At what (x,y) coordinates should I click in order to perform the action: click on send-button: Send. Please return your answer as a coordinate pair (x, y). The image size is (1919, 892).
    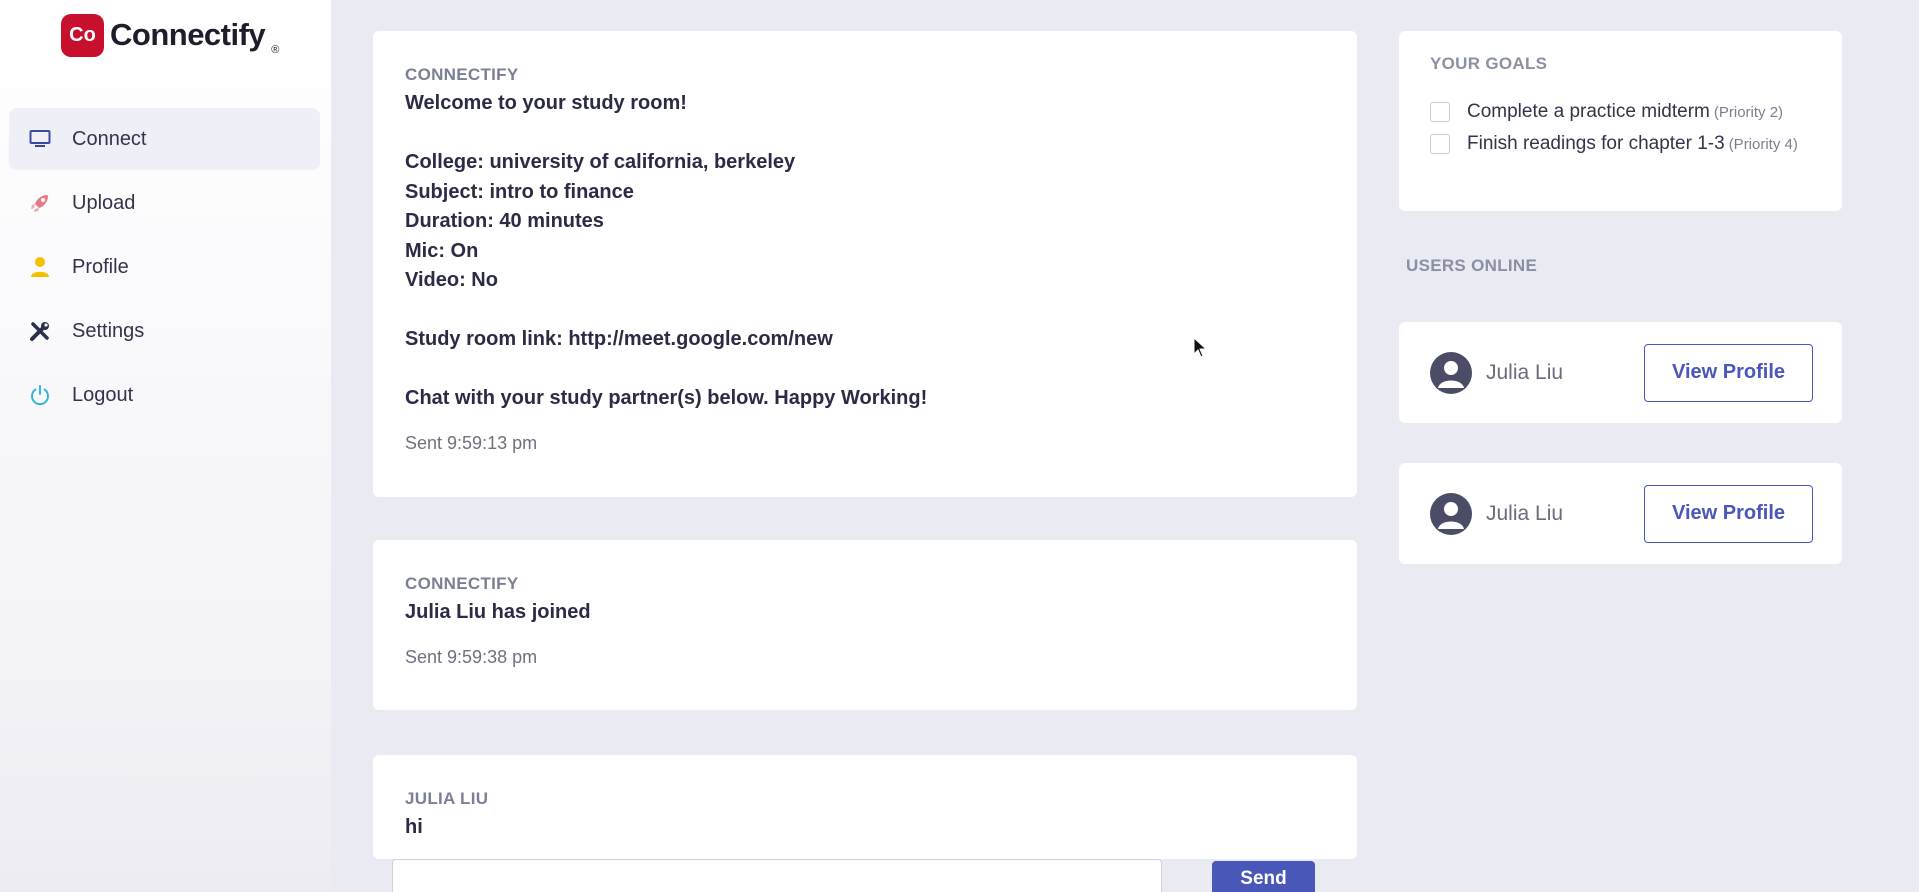
    Looking at the image, I should click on (1263, 876).